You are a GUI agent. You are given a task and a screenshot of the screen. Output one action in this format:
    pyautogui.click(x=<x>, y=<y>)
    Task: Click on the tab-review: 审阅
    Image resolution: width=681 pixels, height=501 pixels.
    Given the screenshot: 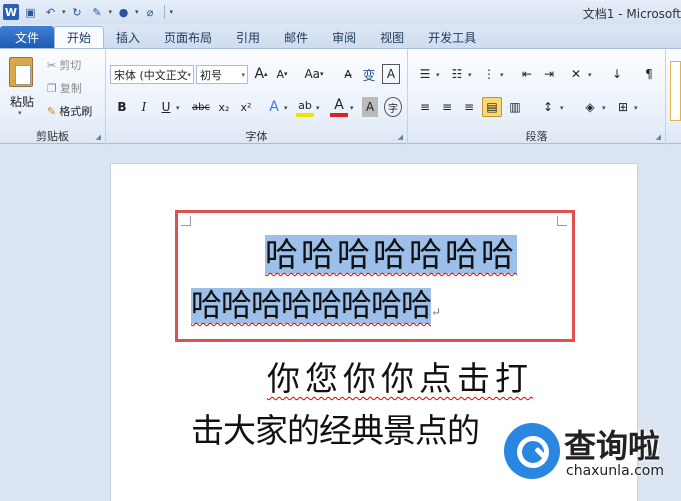 What is the action you would take?
    pyautogui.click(x=344, y=37)
    